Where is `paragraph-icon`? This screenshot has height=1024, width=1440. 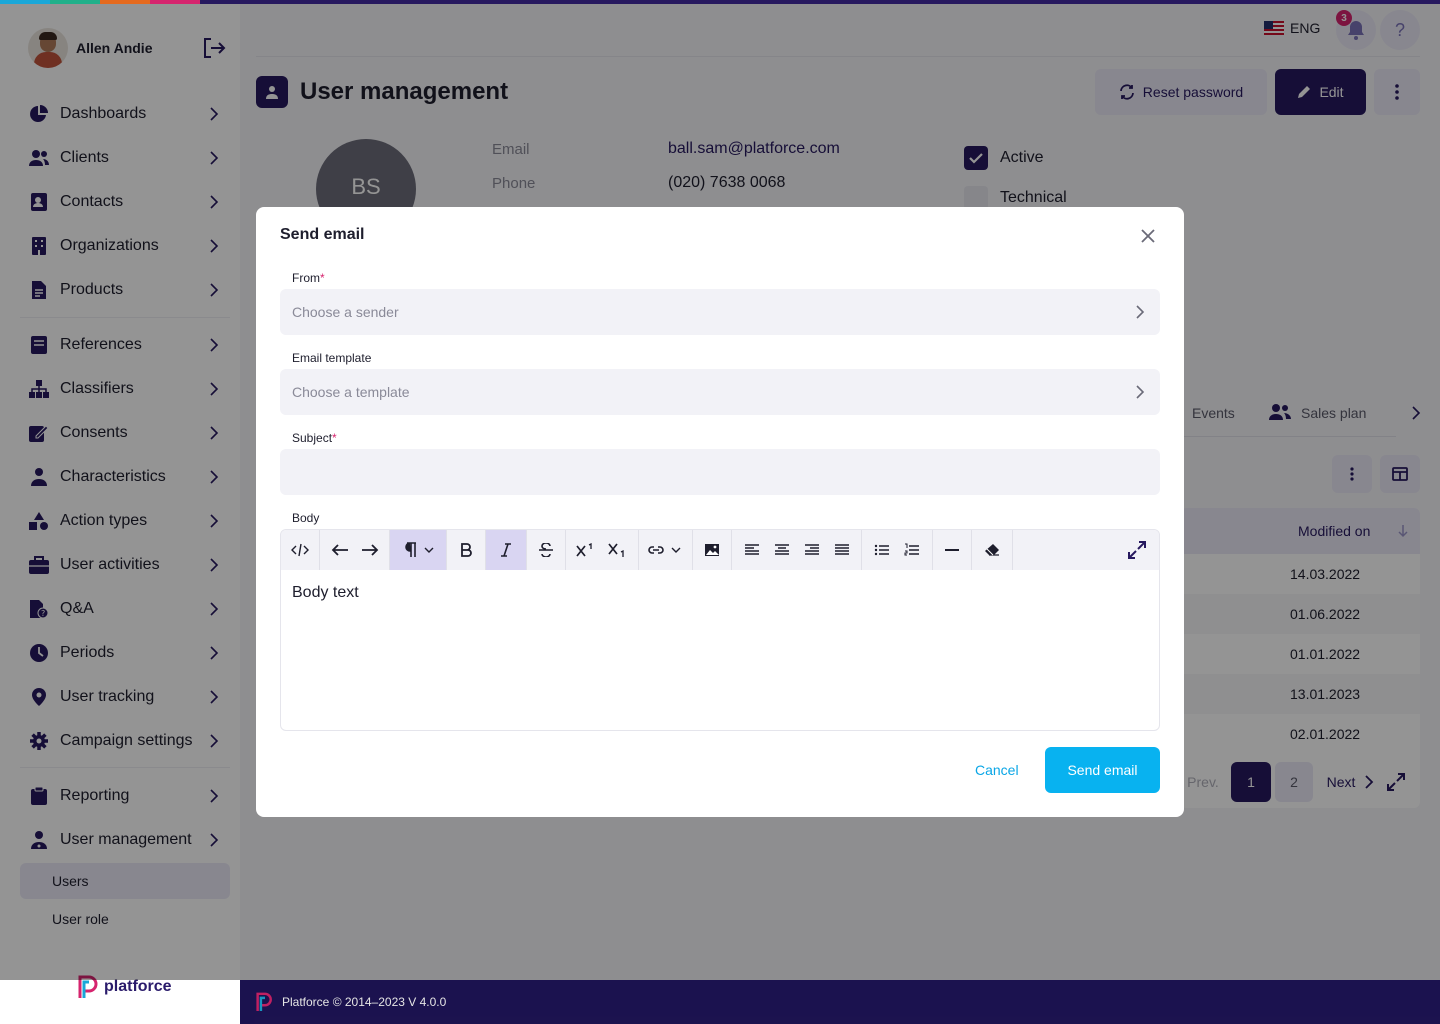
paragraph-icon is located at coordinates (419, 549).